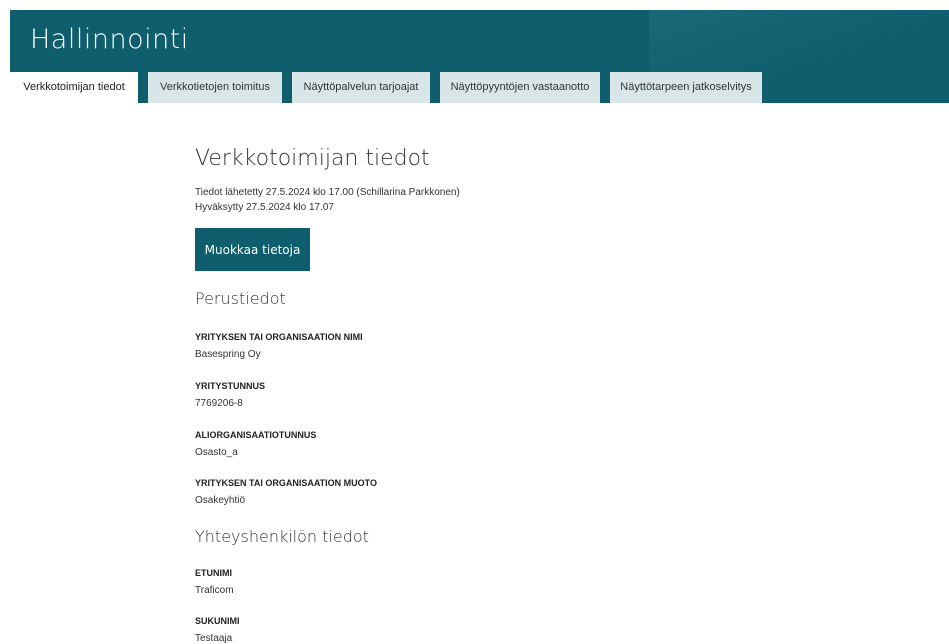 The image size is (949, 644). I want to click on field-value-last-name: Testaaja, so click(214, 638).